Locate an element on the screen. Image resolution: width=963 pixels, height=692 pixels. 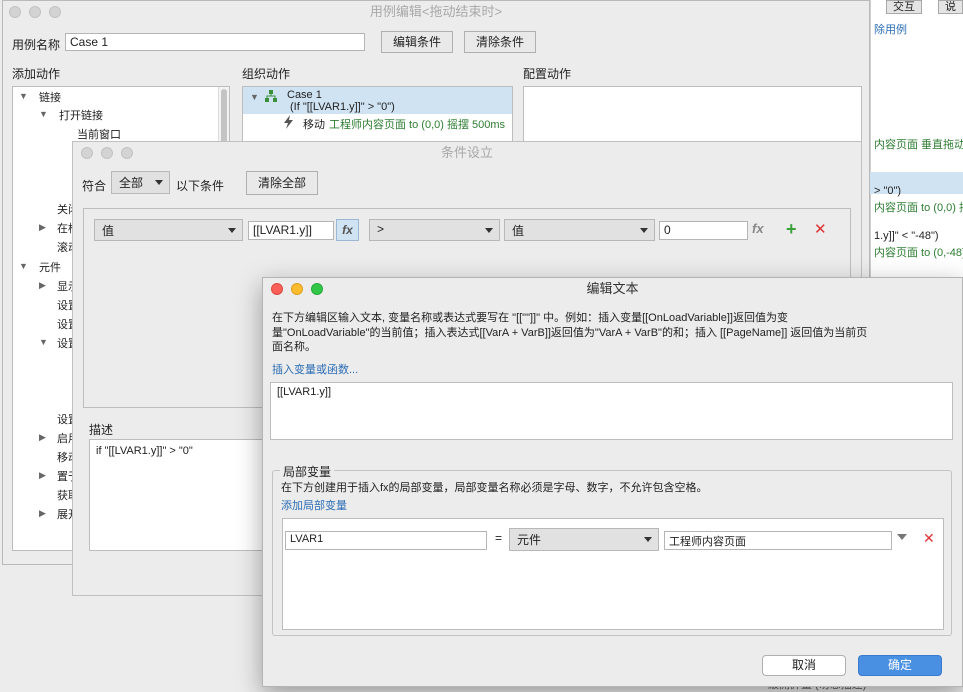
right-type-select: 值 is located at coordinates (579, 230).